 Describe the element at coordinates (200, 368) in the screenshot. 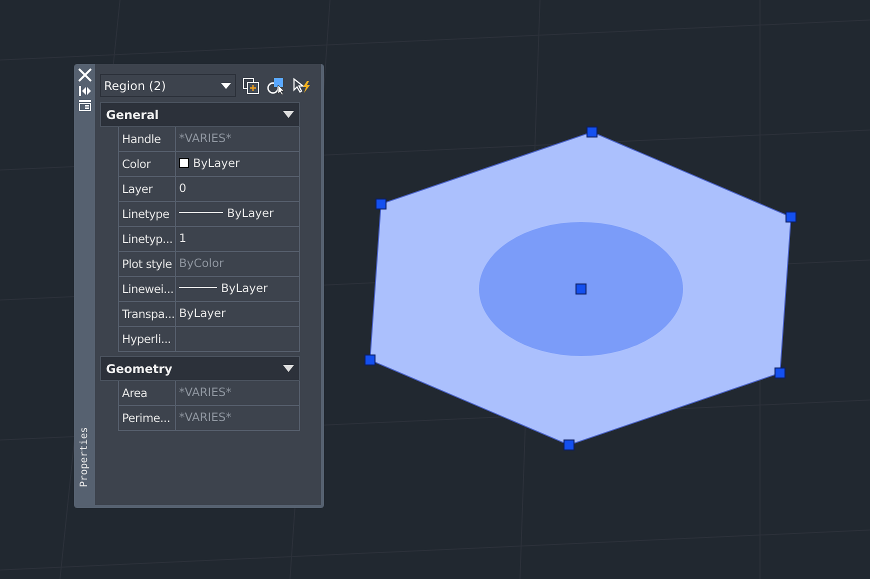

I see `section-header: Geometry` at that location.